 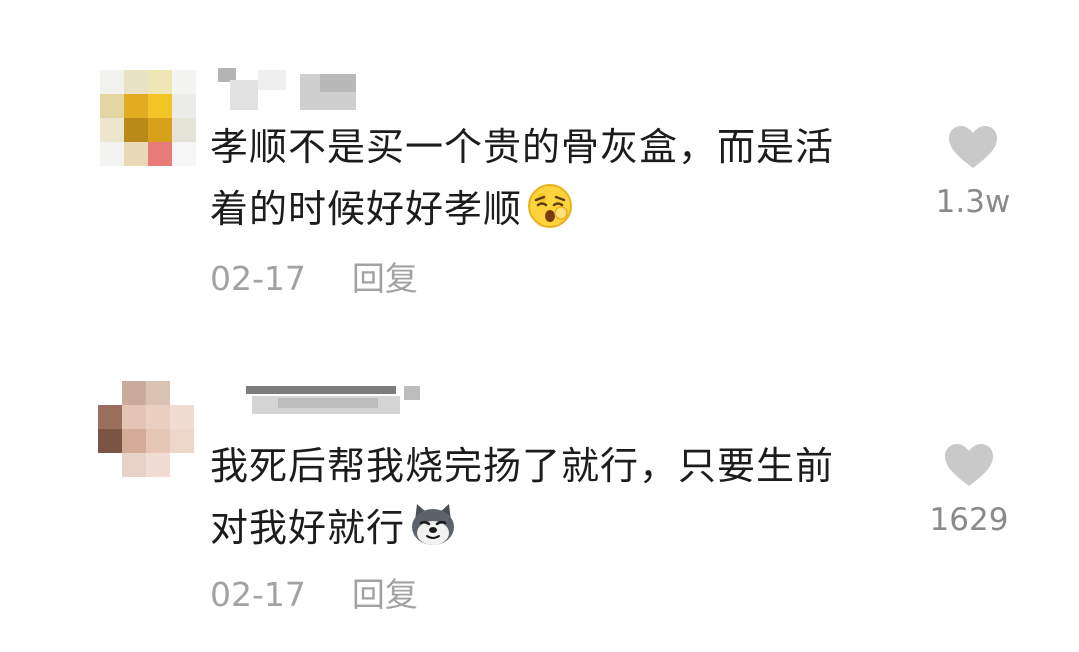 What do you see at coordinates (522, 466) in the screenshot?
I see `comment-text-line: 我死后帮我烧完扬了就行，只要生前` at bounding box center [522, 466].